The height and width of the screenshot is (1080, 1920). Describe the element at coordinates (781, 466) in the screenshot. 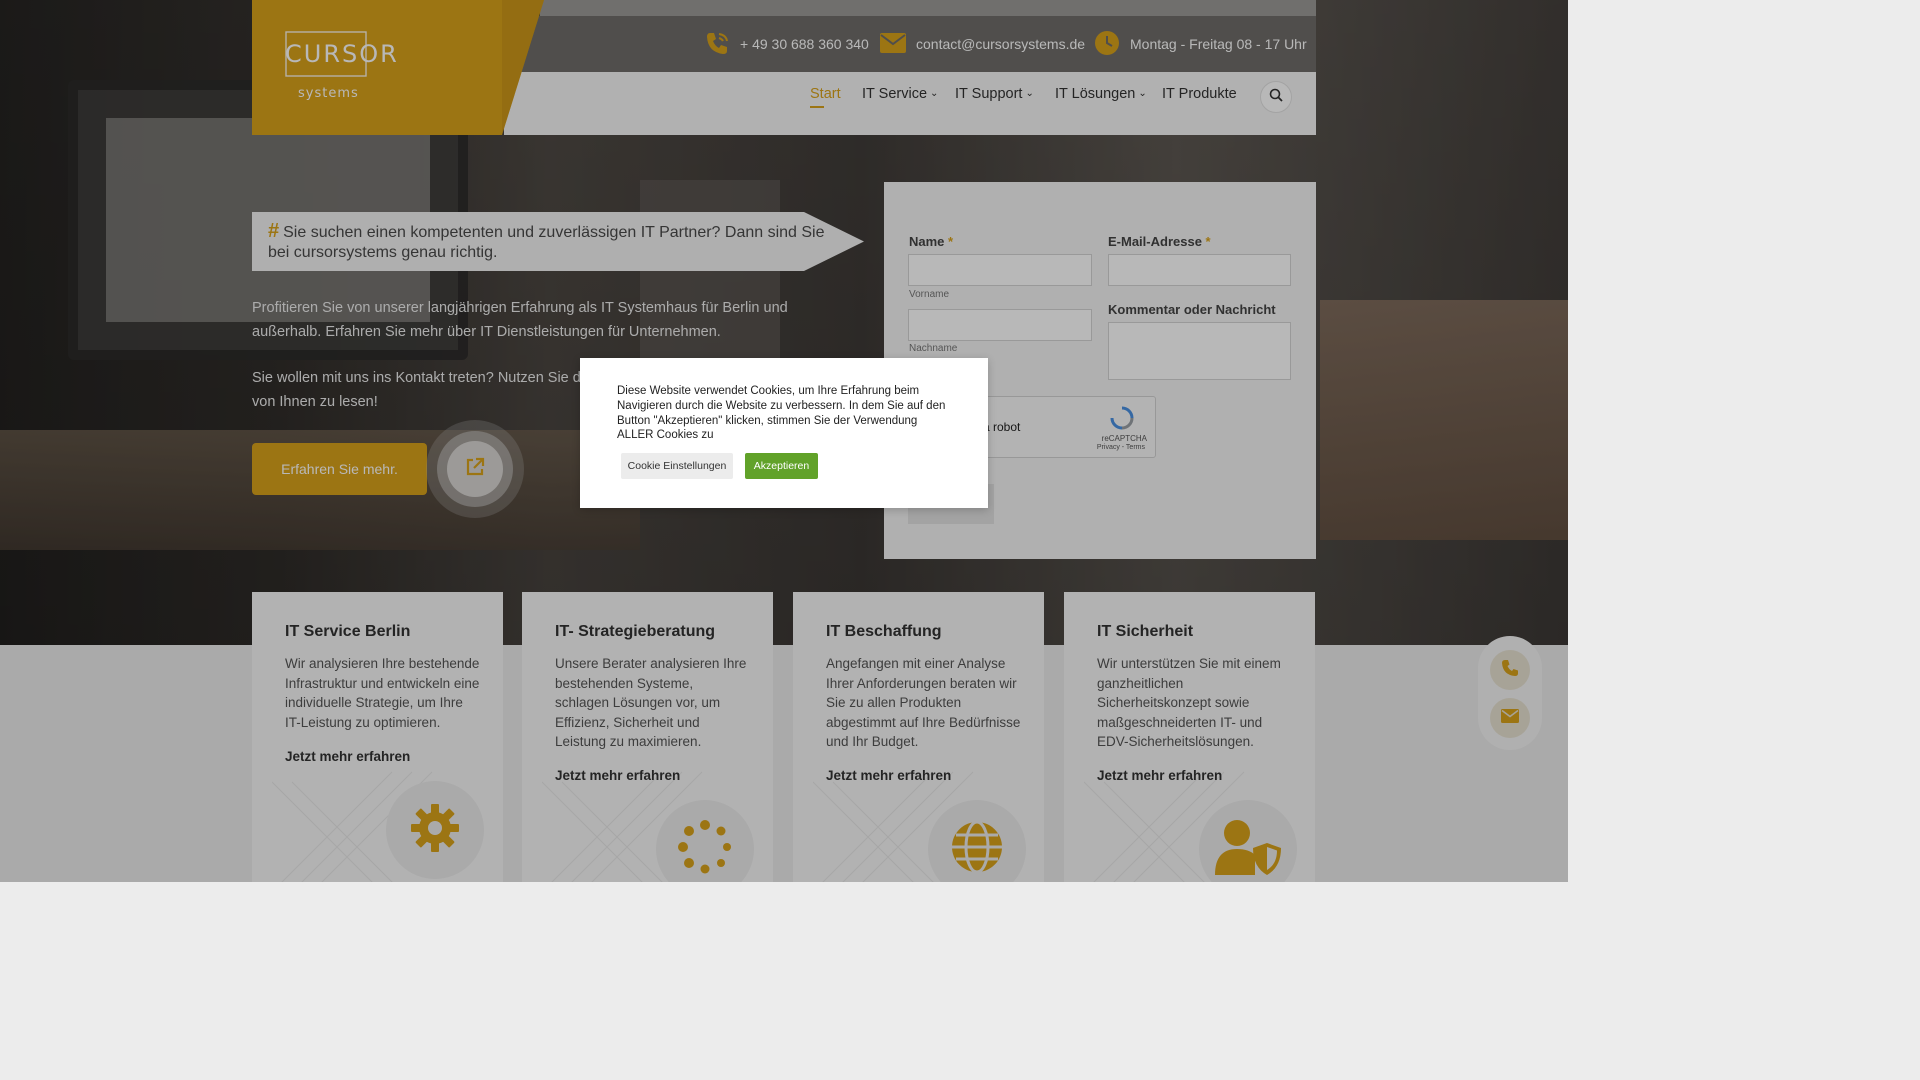

I see `cookie-accept-button: Akzeptieren` at that location.